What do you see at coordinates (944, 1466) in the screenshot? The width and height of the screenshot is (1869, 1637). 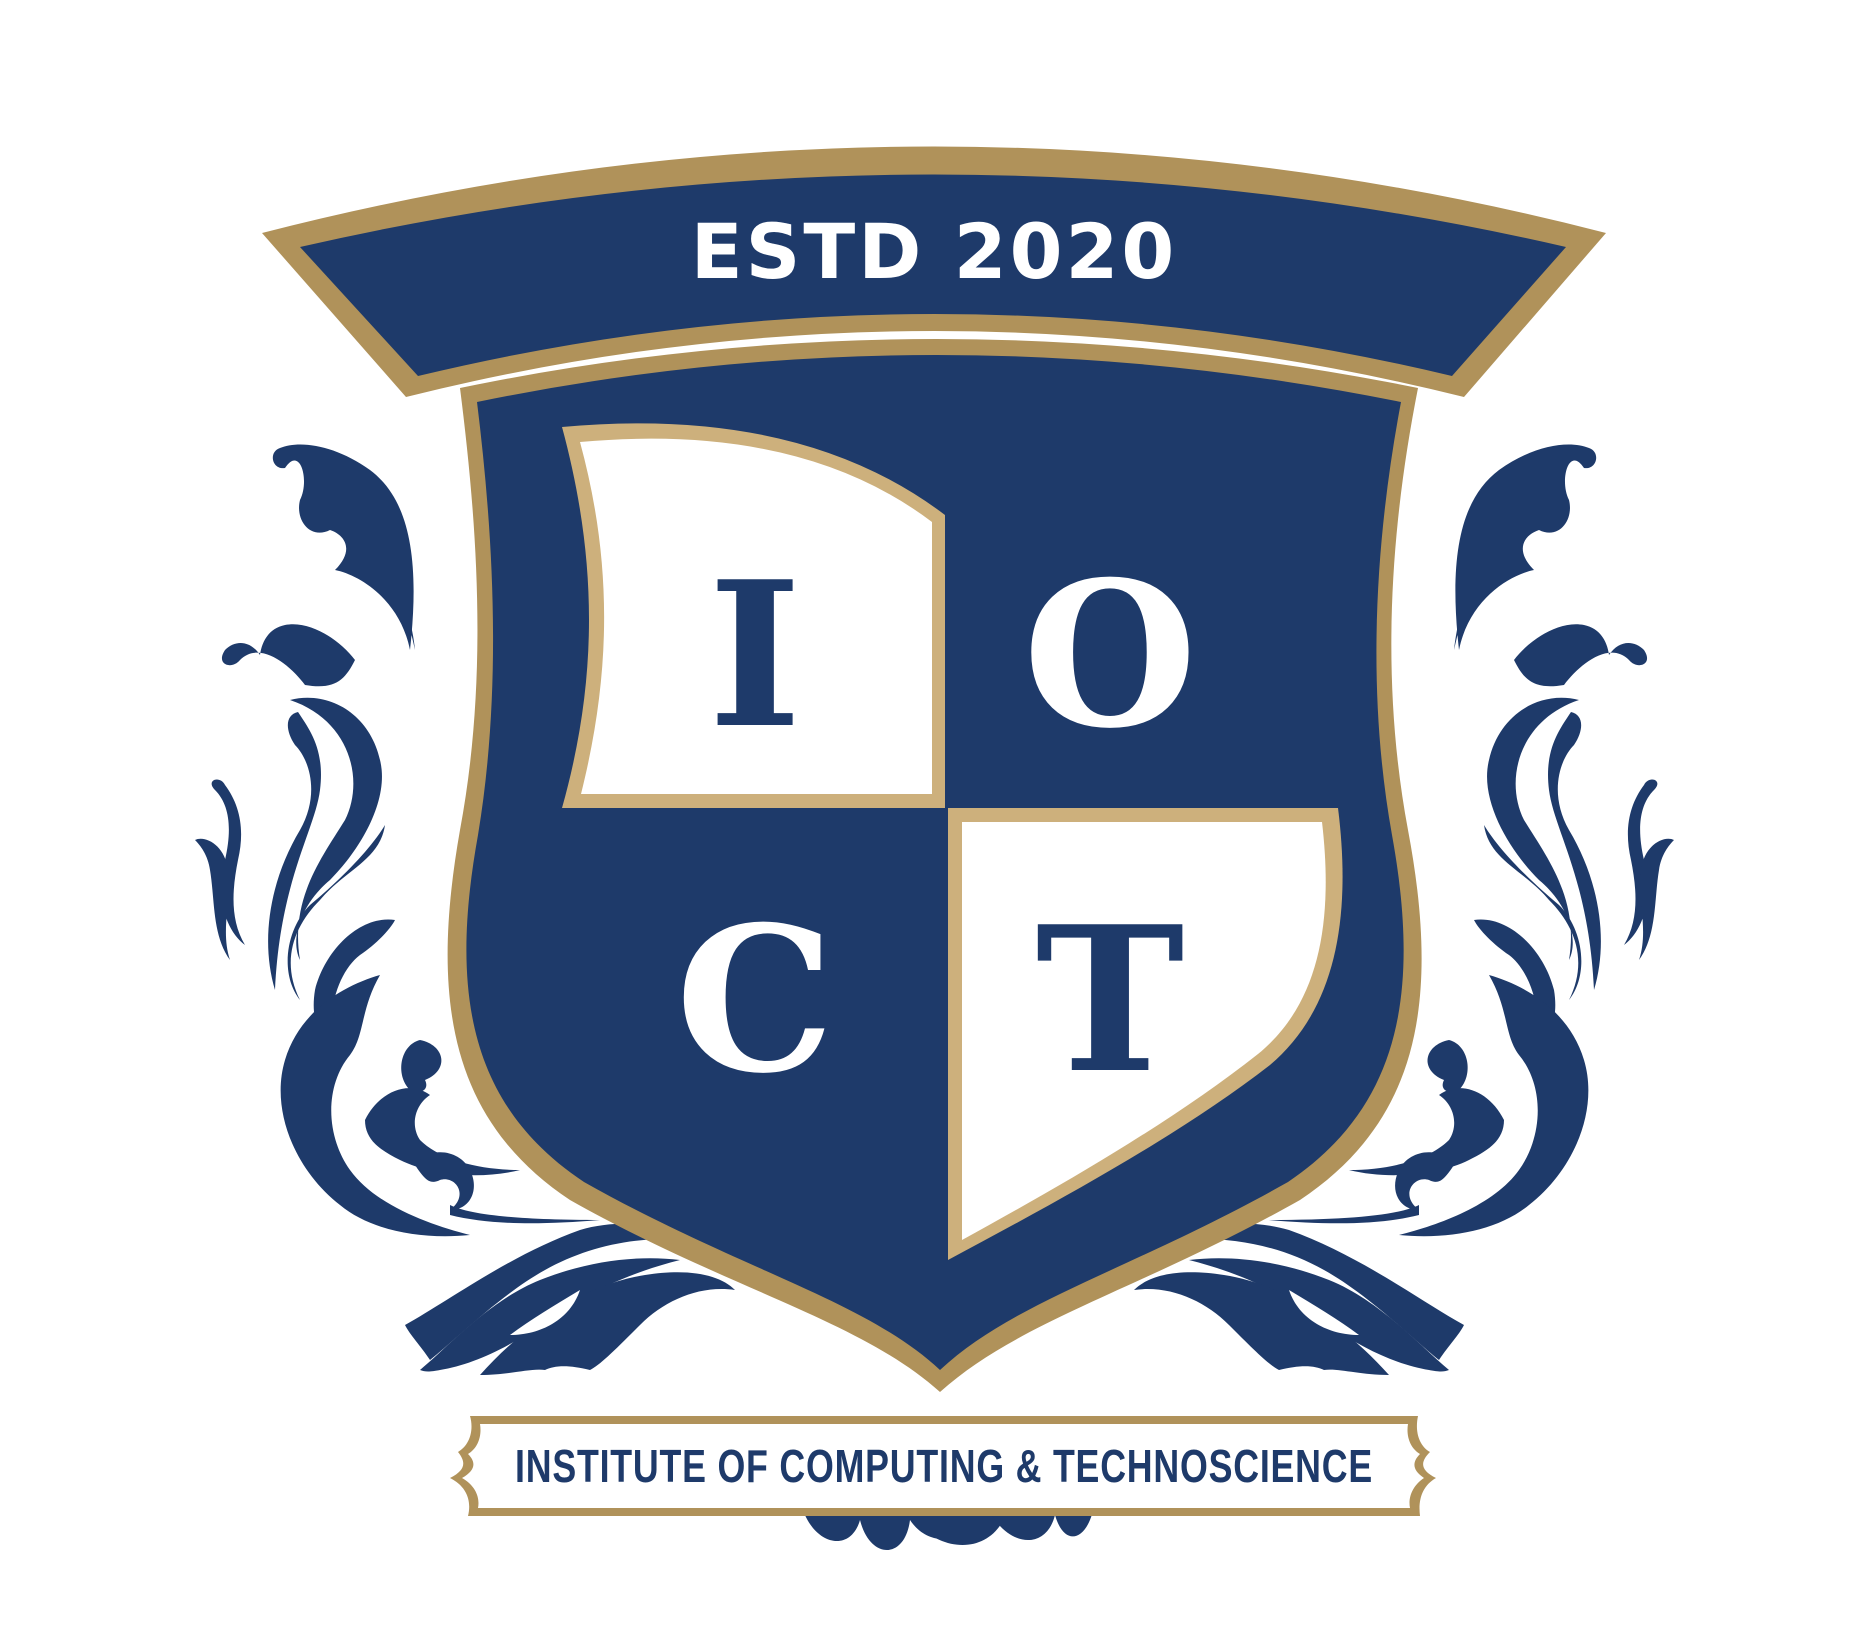 I see `institution-name: INSTITUTE OF COMPUTING & TECHNOSCIENCE` at bounding box center [944, 1466].